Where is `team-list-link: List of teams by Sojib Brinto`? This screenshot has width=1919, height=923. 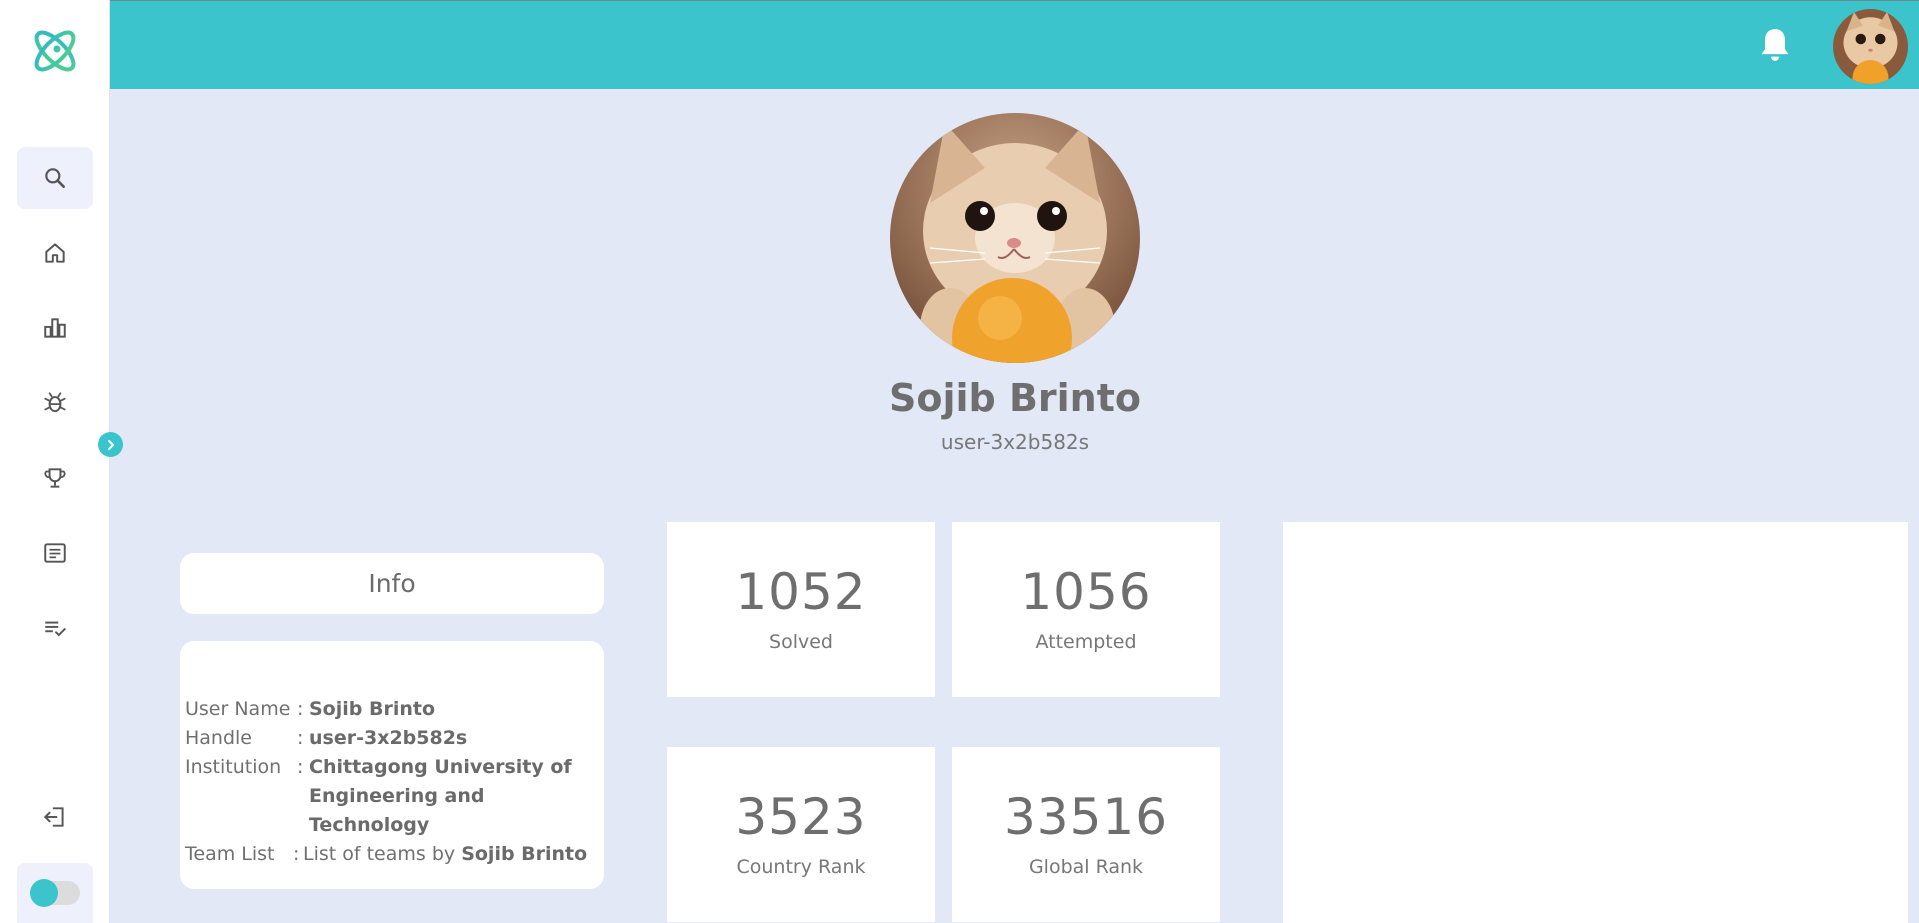 team-list-link: List of teams by Sojib Brinto is located at coordinates (445, 854).